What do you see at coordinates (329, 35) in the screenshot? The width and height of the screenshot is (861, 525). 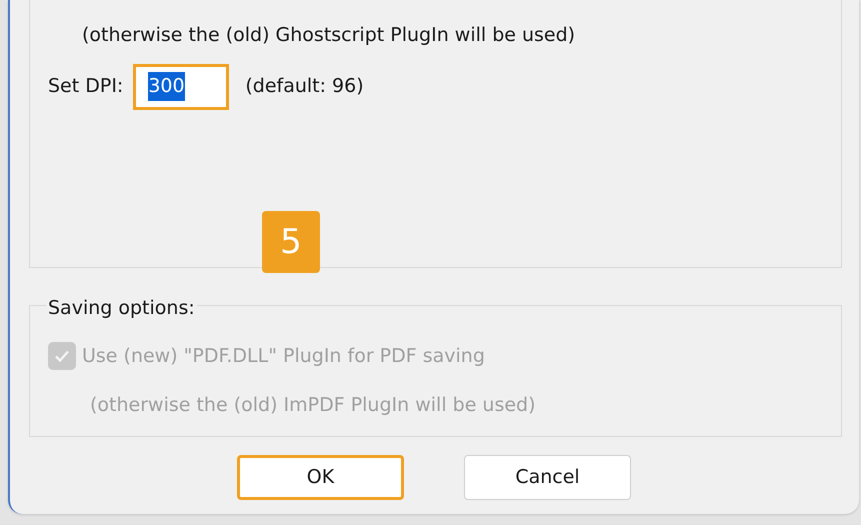 I see `note-text: (otherwise the (old) Ghostscript PlugIn will be used)` at bounding box center [329, 35].